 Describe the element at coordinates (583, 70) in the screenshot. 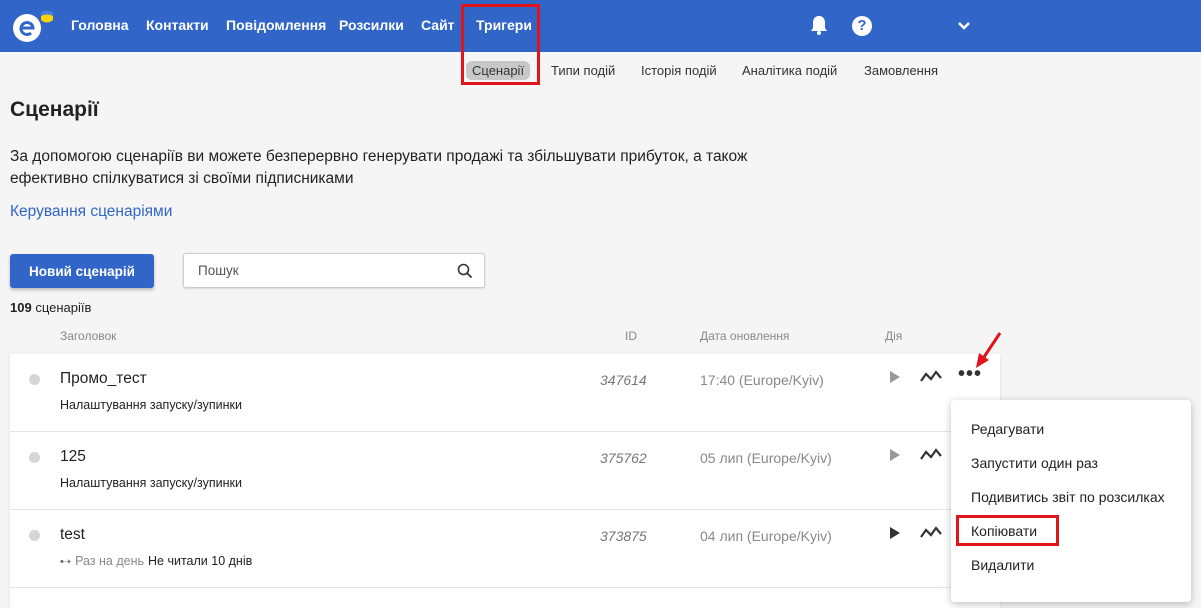

I see `subnav-event-types: Типи подій` at that location.